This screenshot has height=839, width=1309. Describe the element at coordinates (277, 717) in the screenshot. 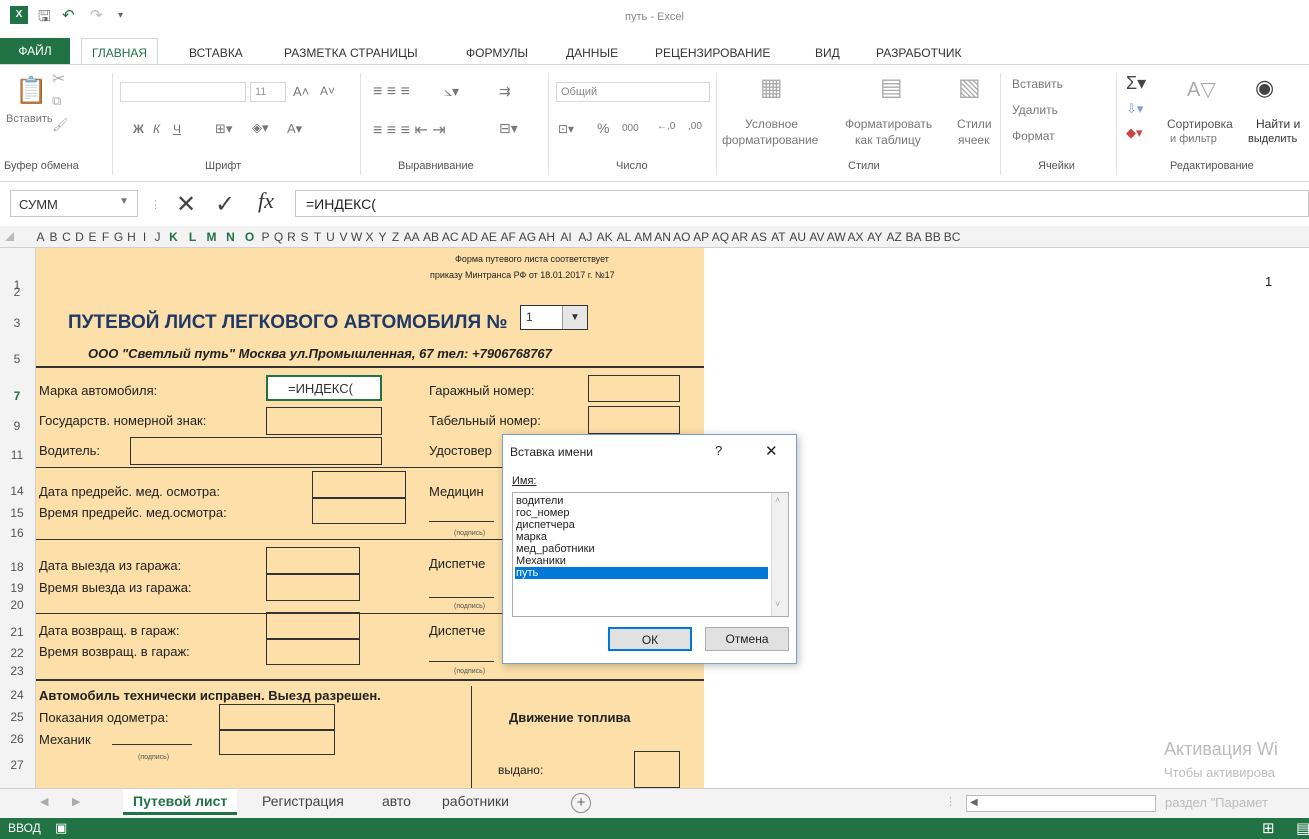

I see `odometer-field` at that location.